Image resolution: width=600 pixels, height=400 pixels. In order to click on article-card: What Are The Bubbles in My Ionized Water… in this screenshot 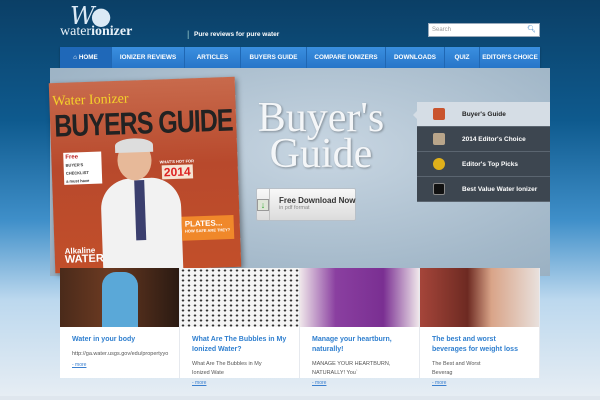, I will do `click(240, 327)`.